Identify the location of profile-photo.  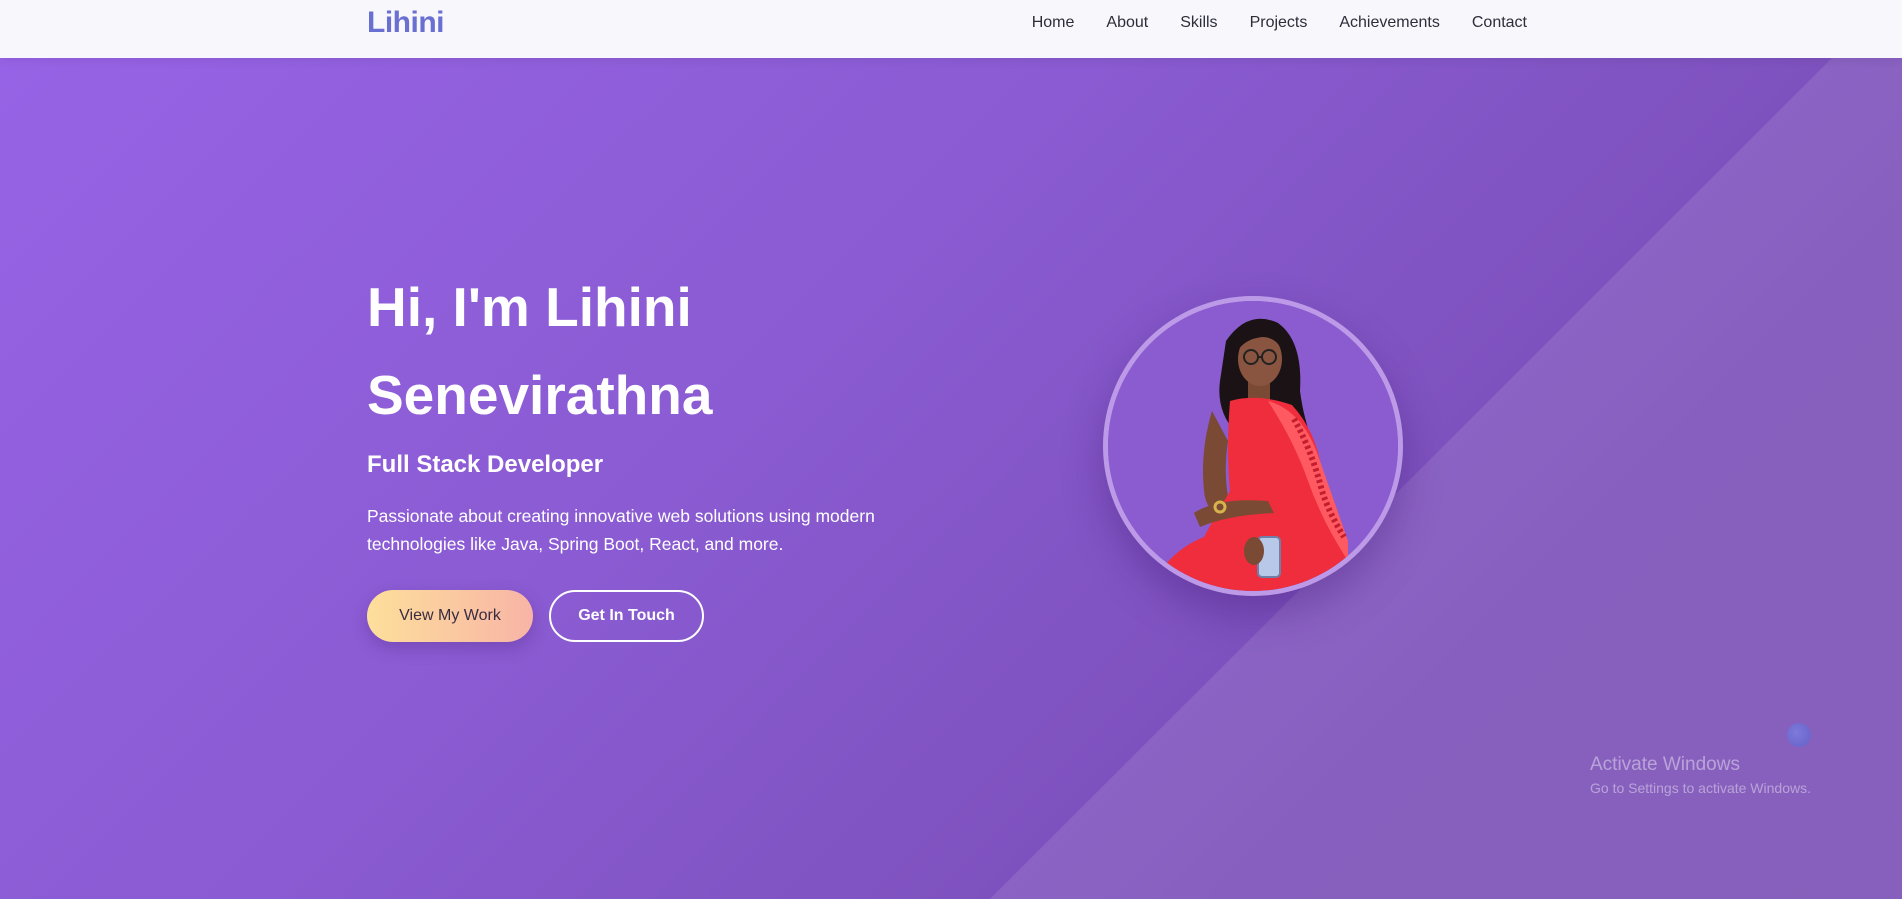
(1253, 446).